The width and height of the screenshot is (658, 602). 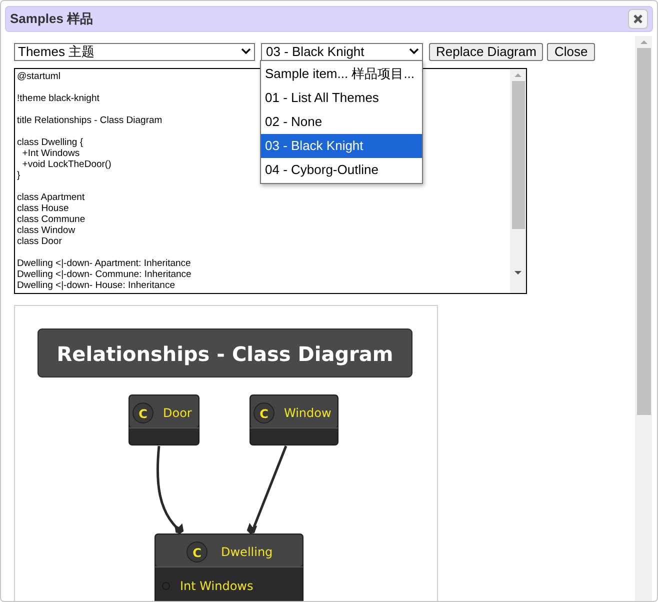 I want to click on toolbar-button: Close, so click(x=571, y=51).